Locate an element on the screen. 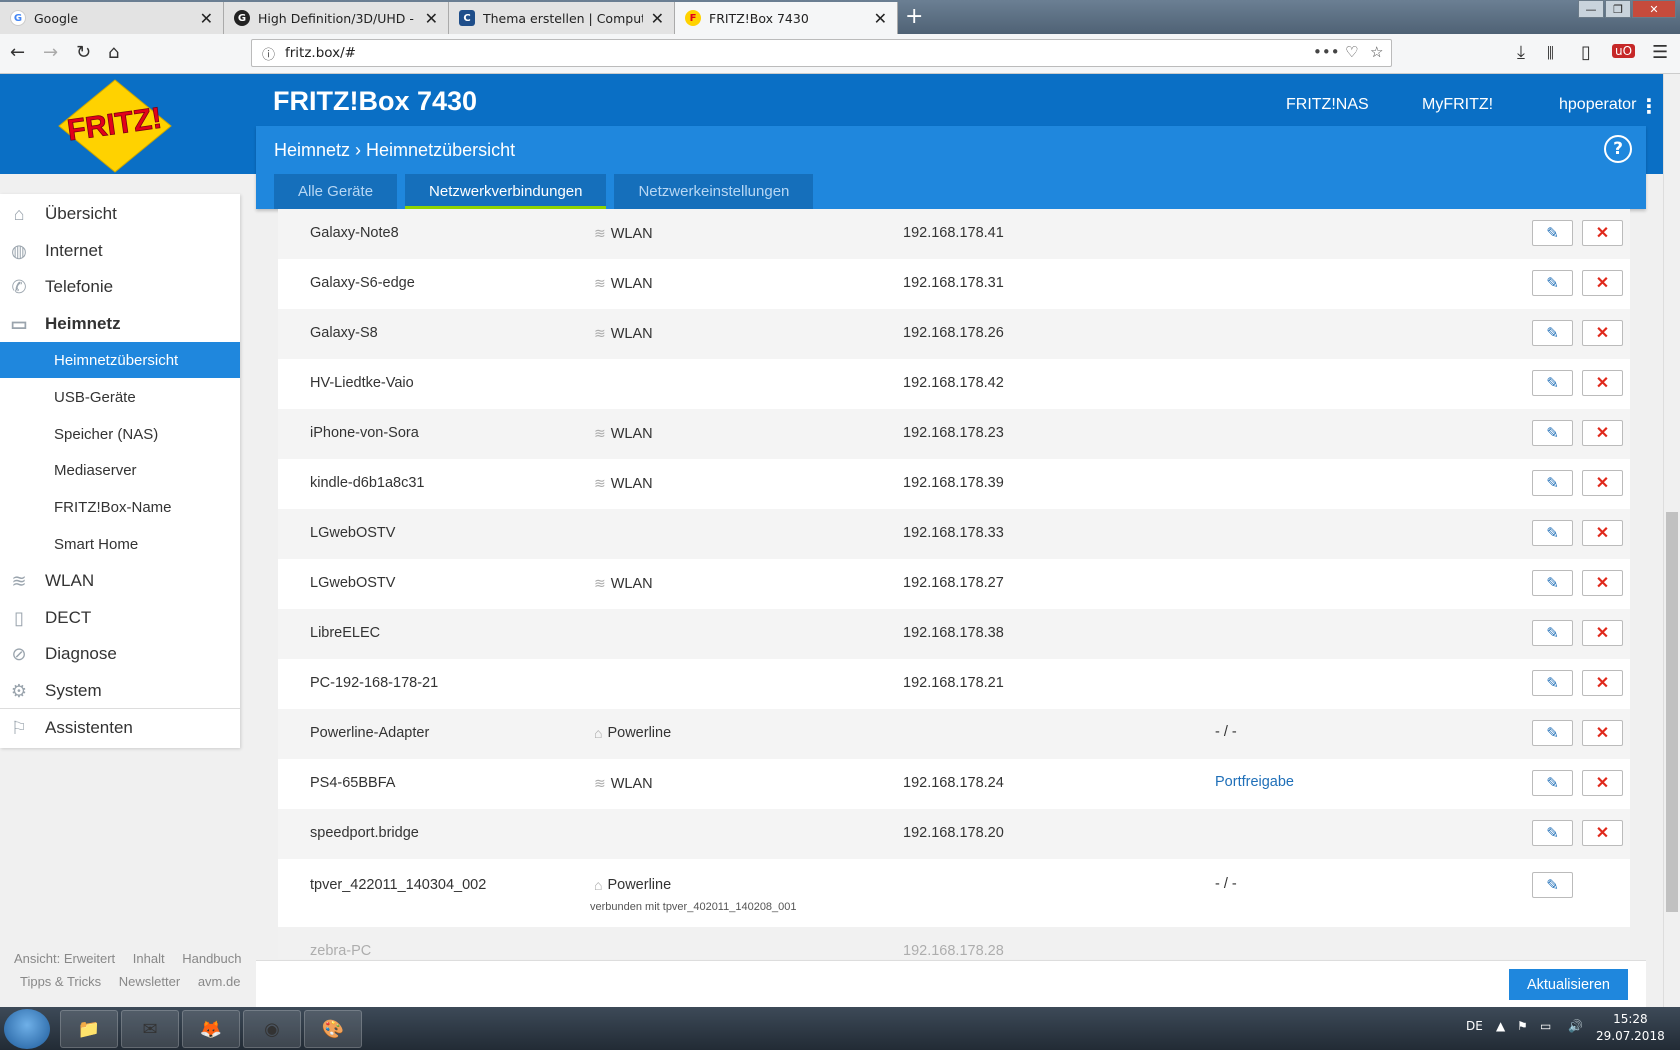 The width and height of the screenshot is (1680, 1050). language-indicator: DE is located at coordinates (1474, 1026).